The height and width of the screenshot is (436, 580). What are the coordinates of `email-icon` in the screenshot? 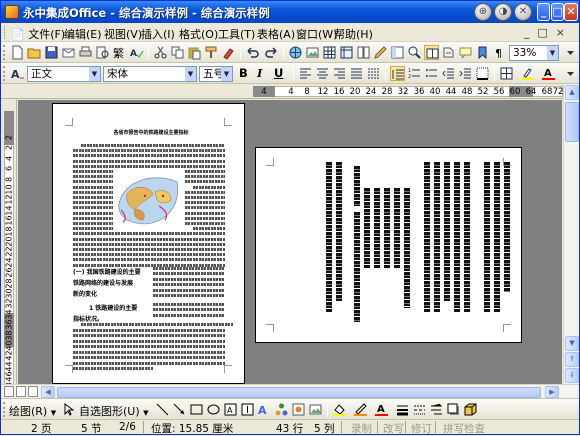 It's located at (68, 52).